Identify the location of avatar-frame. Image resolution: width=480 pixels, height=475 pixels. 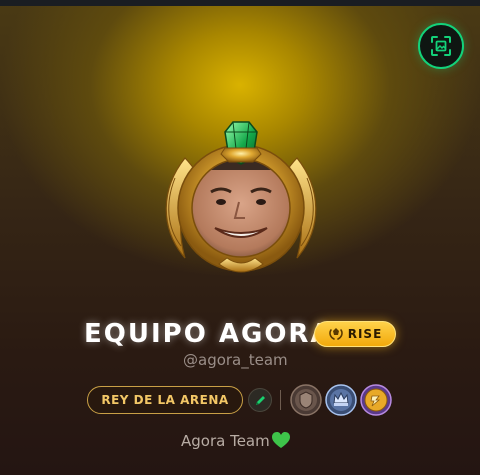
(241, 202).